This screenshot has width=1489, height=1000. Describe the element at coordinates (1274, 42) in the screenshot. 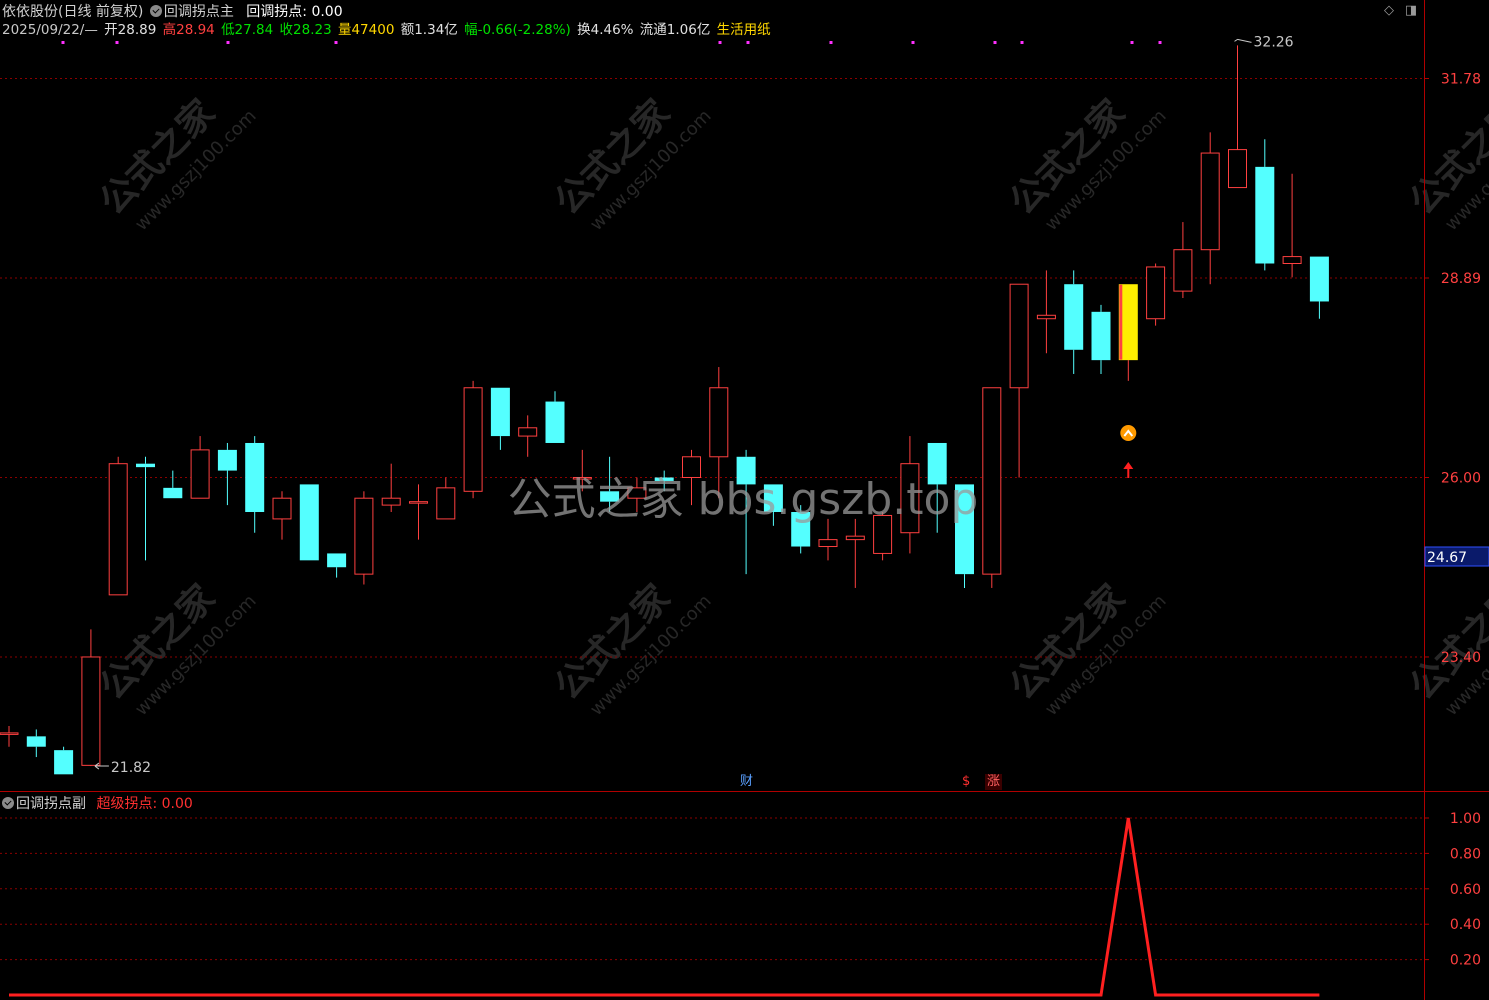

I see `max-price-label: 32.26` at that location.